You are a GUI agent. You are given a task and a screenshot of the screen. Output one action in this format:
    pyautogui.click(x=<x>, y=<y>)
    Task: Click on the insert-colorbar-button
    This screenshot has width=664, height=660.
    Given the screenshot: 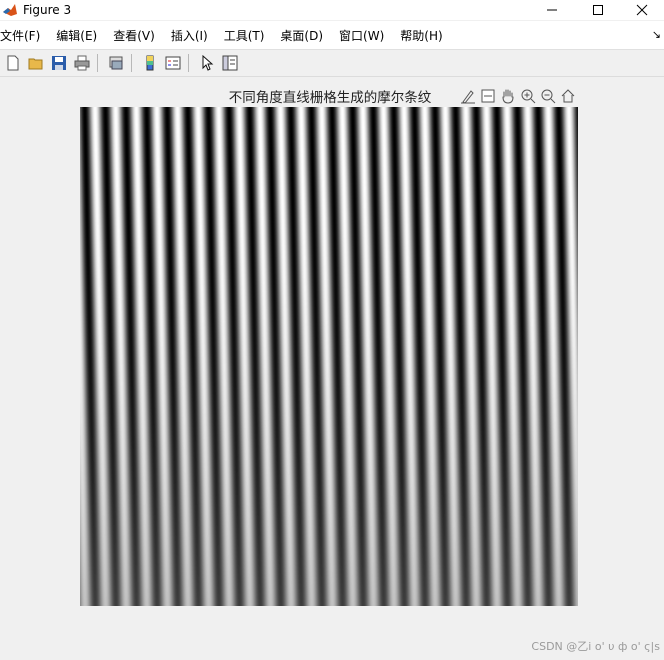 What is the action you would take?
    pyautogui.click(x=150, y=63)
    